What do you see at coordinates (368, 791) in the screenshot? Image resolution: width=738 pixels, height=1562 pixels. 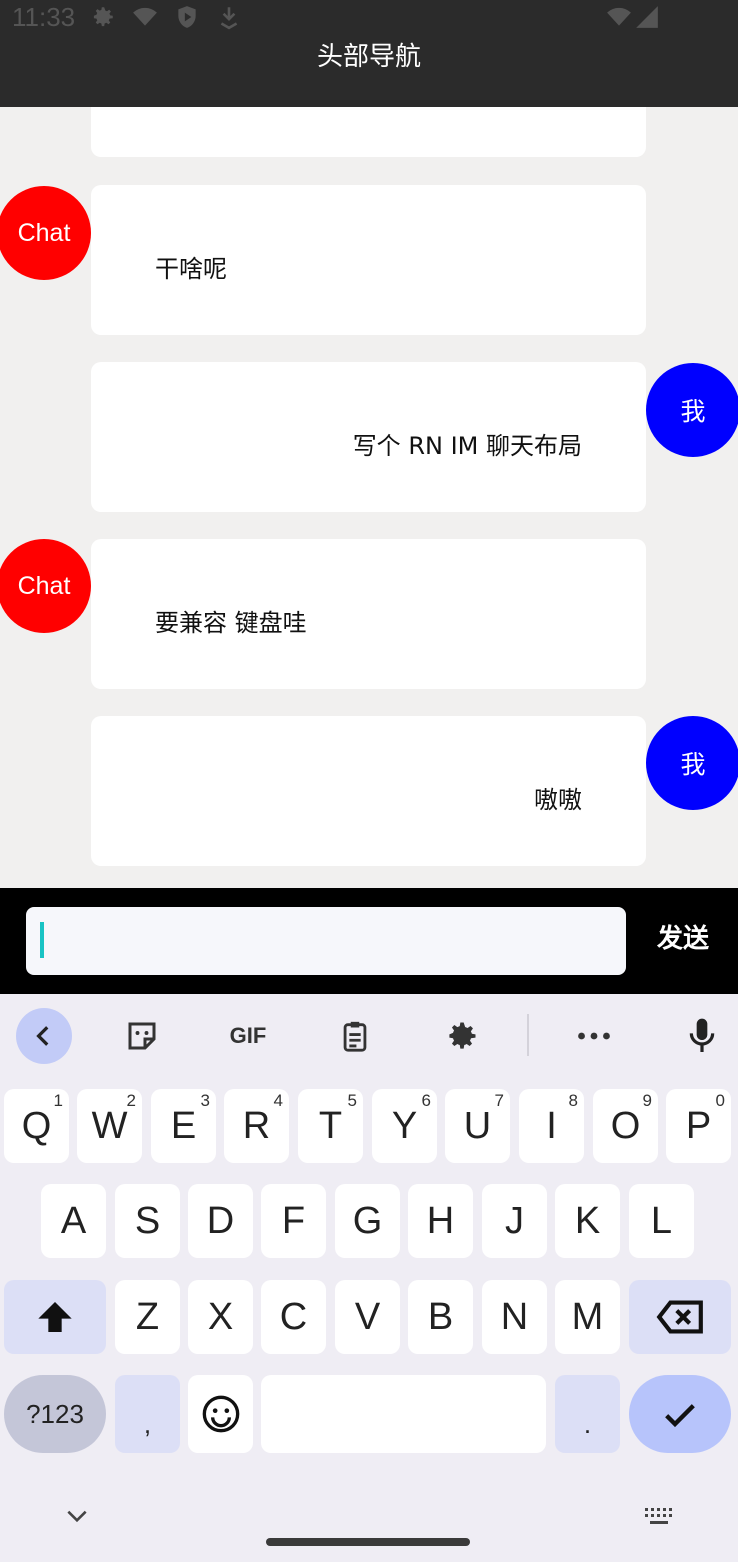 I see `message-bubble: 嗷嗷` at bounding box center [368, 791].